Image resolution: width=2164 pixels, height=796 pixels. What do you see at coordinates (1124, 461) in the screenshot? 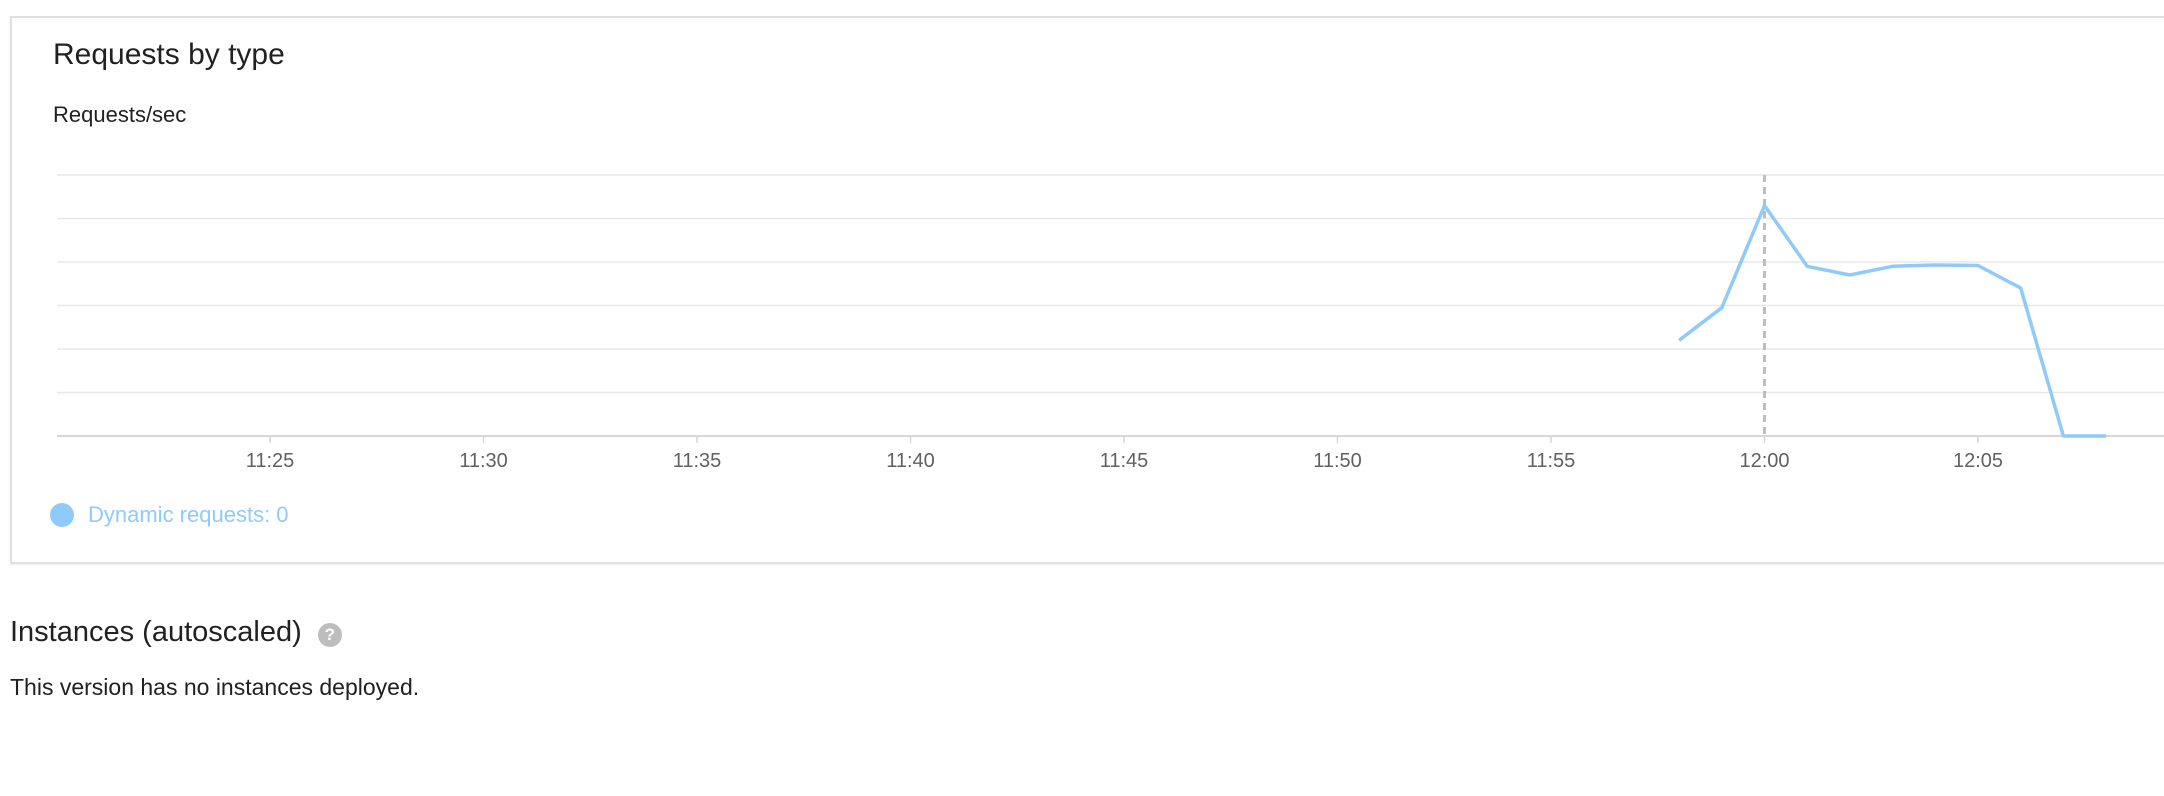
I see `x-tick-label: 11:45` at bounding box center [1124, 461].